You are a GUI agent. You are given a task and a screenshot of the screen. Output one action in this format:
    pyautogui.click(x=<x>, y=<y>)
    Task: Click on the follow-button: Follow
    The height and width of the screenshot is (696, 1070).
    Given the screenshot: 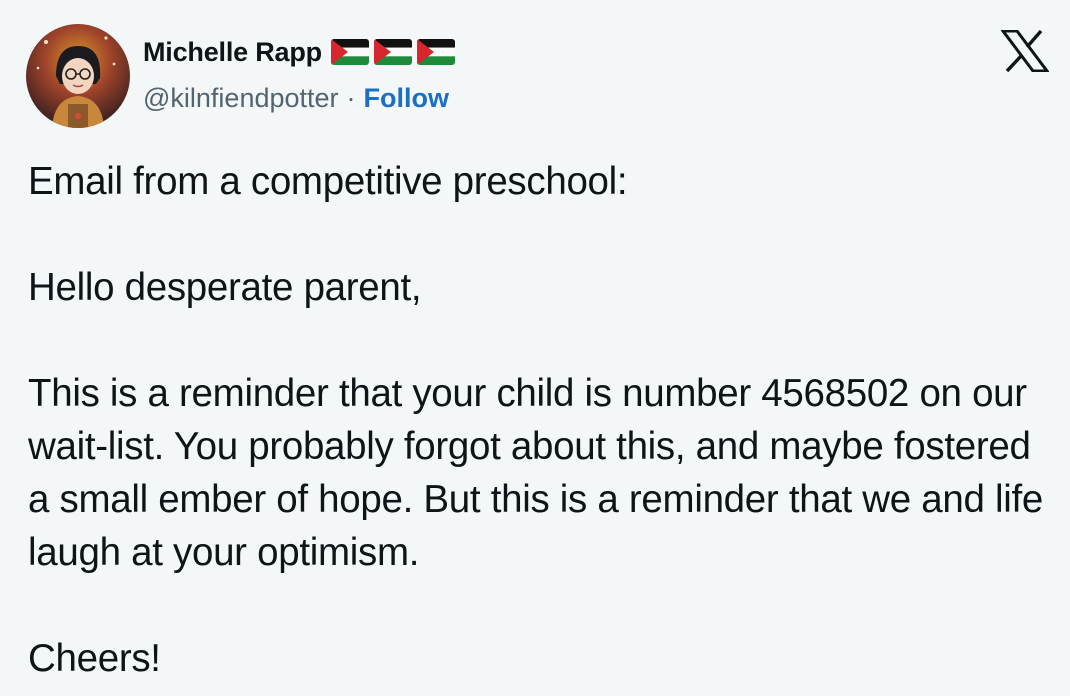 What is the action you would take?
    pyautogui.click(x=406, y=98)
    